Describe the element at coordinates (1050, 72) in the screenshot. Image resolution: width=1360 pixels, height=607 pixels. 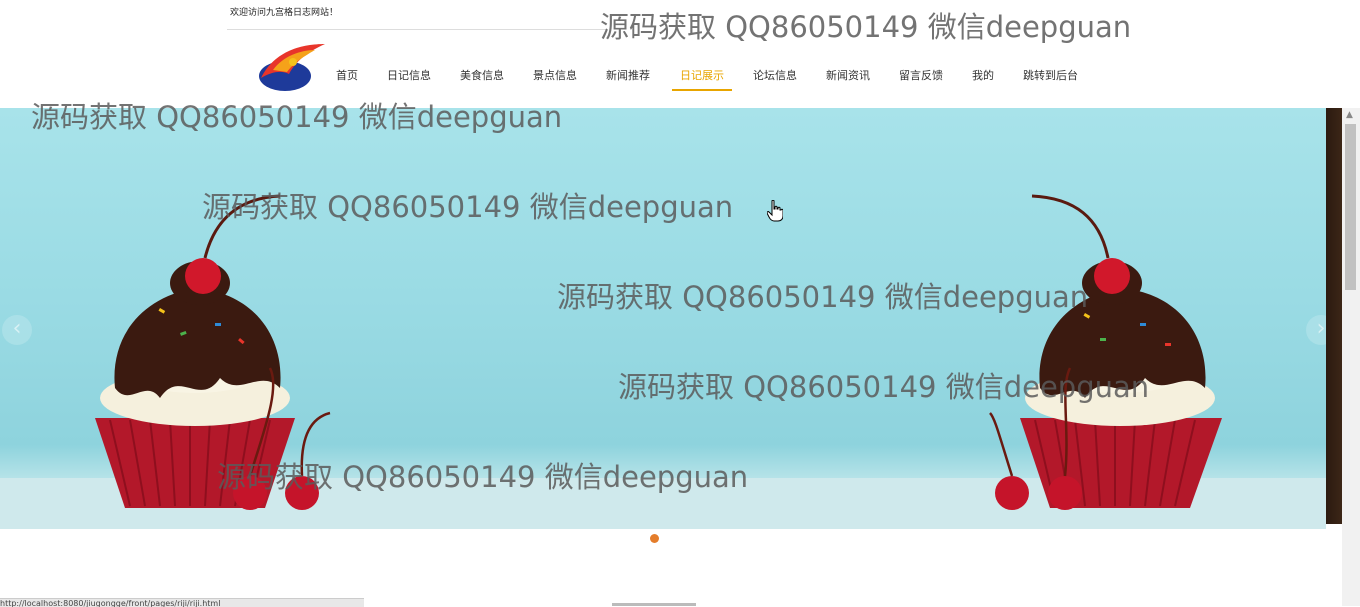
I see `nav-item-admin: 跳转到后台` at that location.